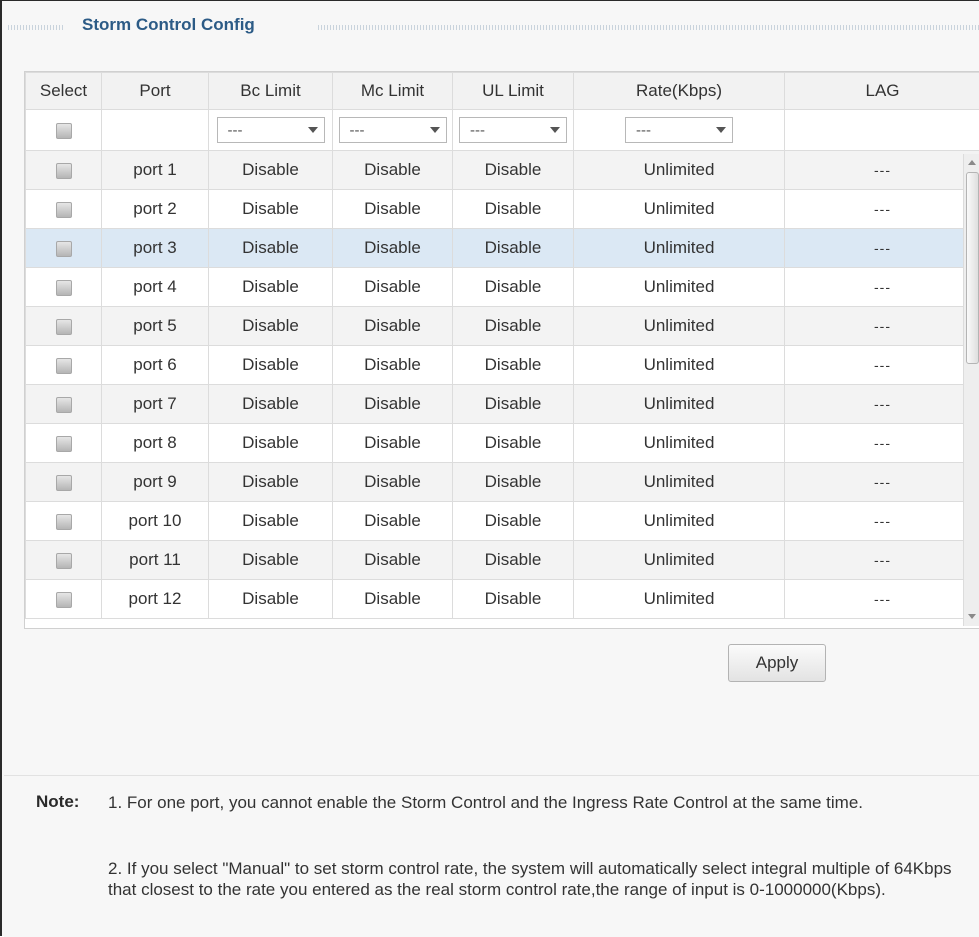  I want to click on filter-bc-cell: ---, so click(271, 130).